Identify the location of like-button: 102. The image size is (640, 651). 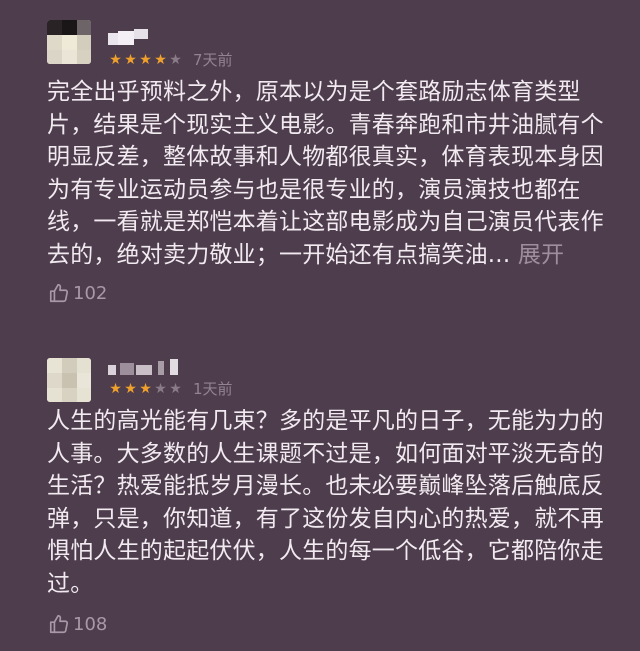
(77, 293).